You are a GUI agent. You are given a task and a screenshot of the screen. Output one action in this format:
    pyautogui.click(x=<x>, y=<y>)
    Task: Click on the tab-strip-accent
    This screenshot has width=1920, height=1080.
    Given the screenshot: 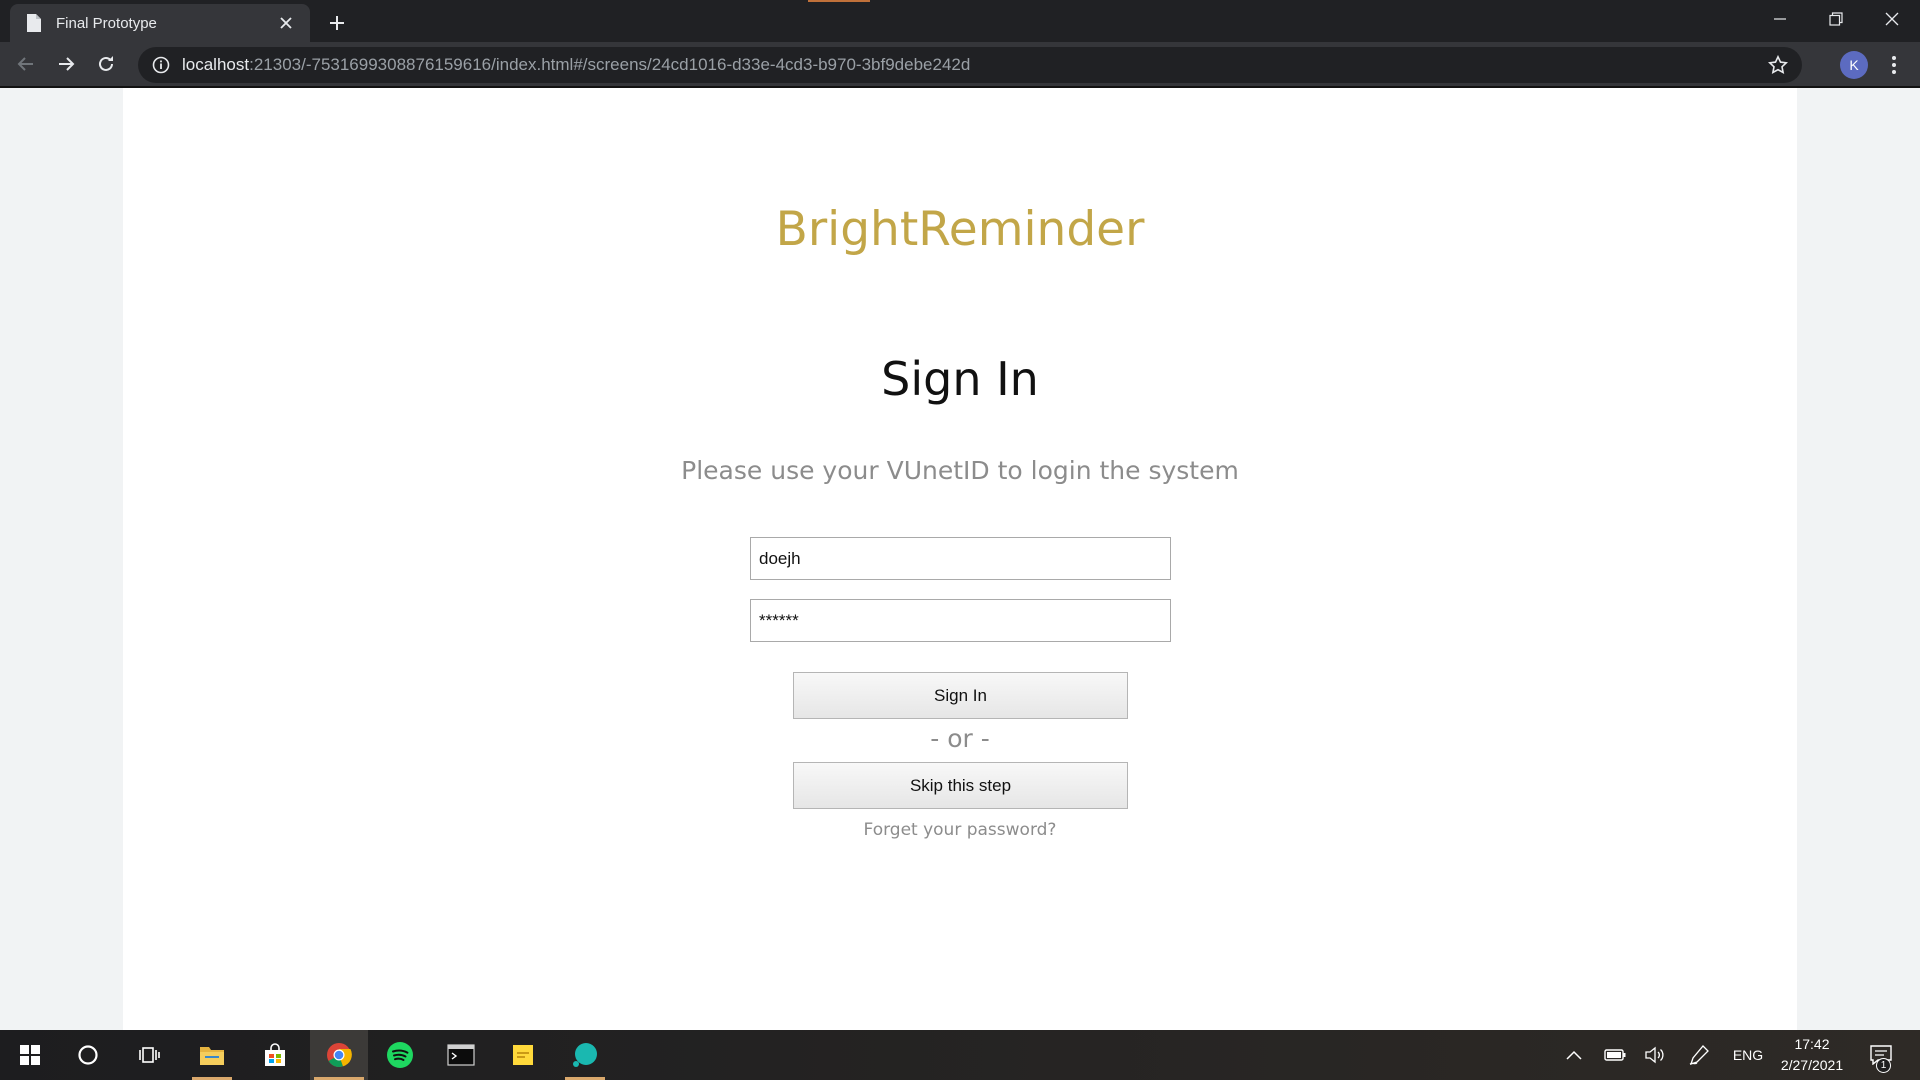 What is the action you would take?
    pyautogui.click(x=839, y=1)
    